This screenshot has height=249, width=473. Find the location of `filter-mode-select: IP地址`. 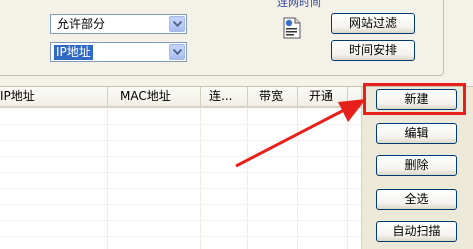

filter-mode-select: IP地址 is located at coordinates (118, 52).